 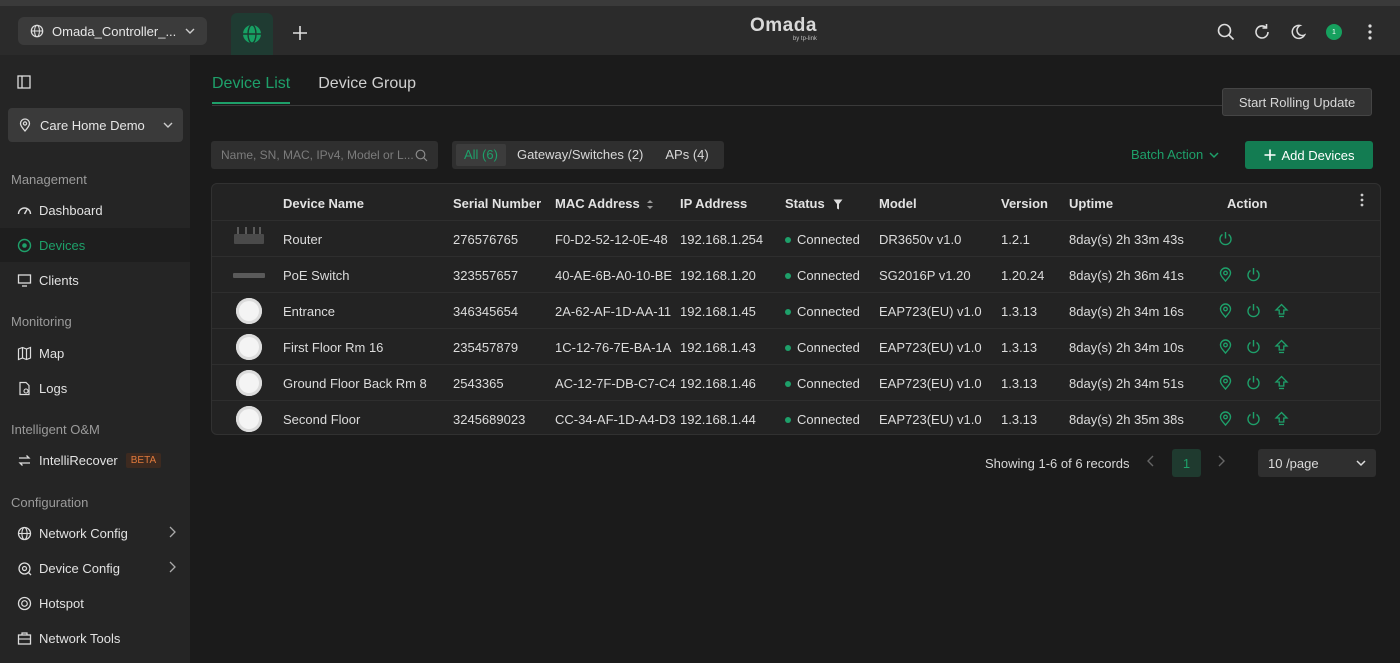 What do you see at coordinates (24, 245) in the screenshot?
I see `devices-icon` at bounding box center [24, 245].